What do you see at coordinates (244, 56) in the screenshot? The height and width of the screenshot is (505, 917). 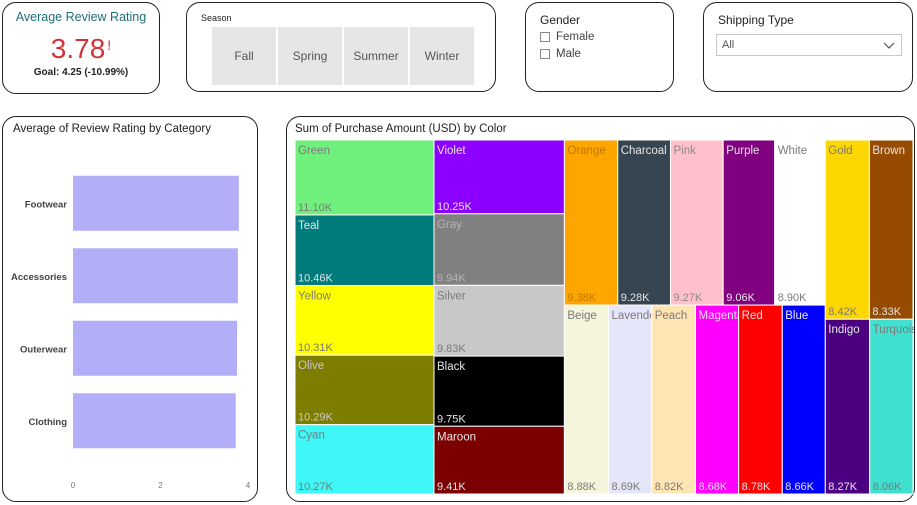 I see `season-button-fall: Fall` at bounding box center [244, 56].